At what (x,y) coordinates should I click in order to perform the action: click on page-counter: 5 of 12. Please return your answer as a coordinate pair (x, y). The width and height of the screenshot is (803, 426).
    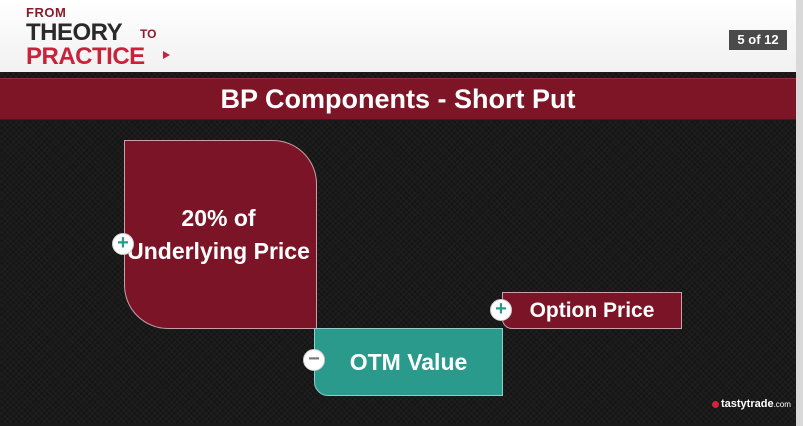
    Looking at the image, I should click on (758, 40).